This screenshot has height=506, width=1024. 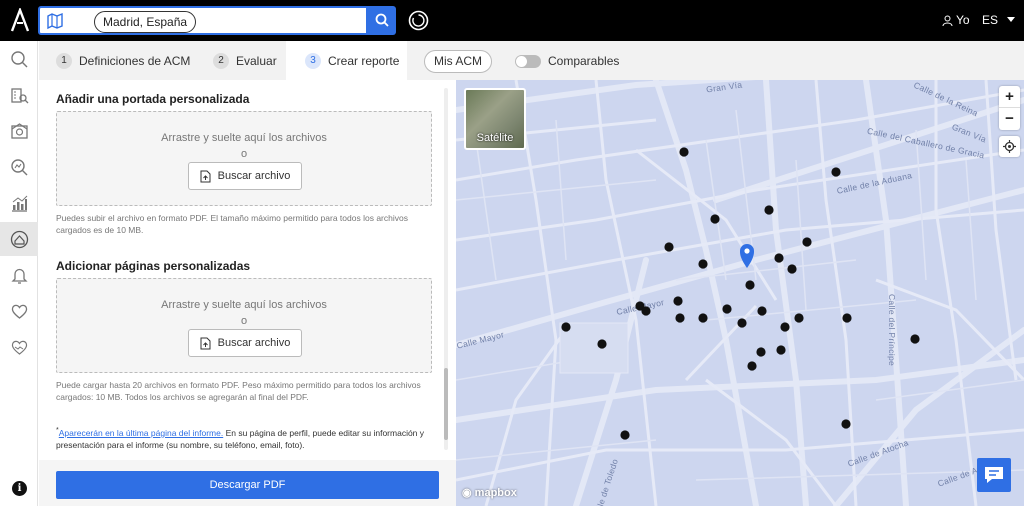 What do you see at coordinates (446, 404) in the screenshot?
I see `scrollbar-thumb` at bounding box center [446, 404].